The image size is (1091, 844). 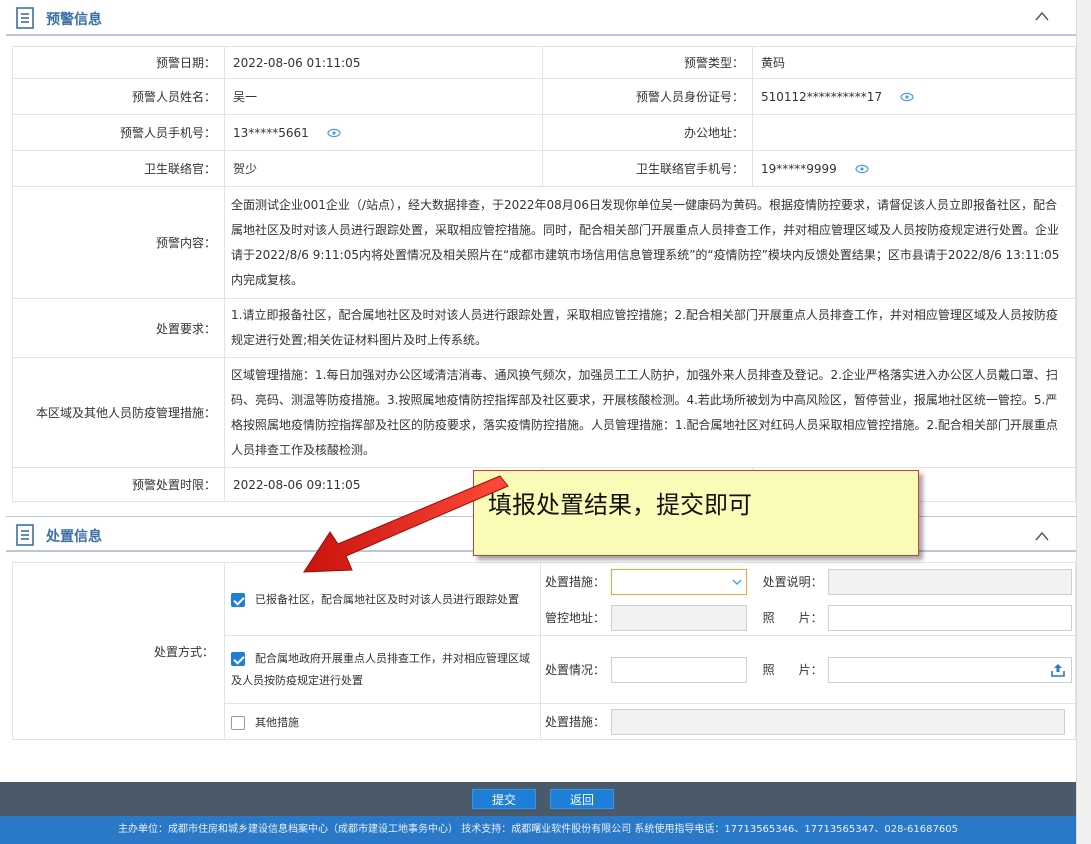 I want to click on office-address-value, so click(x=914, y=132).